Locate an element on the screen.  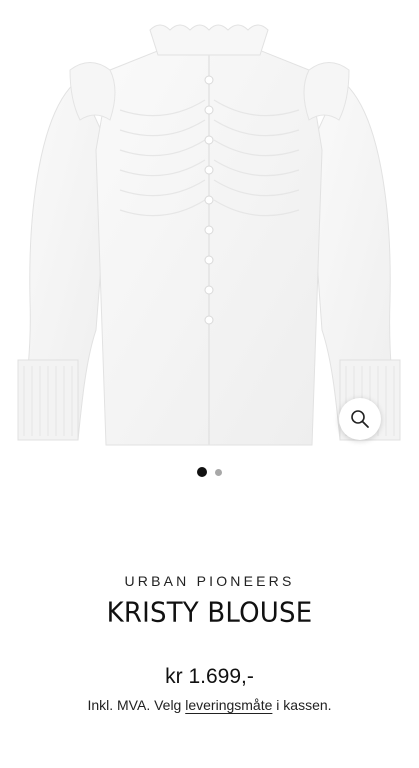
zoom-button is located at coordinates (360, 419).